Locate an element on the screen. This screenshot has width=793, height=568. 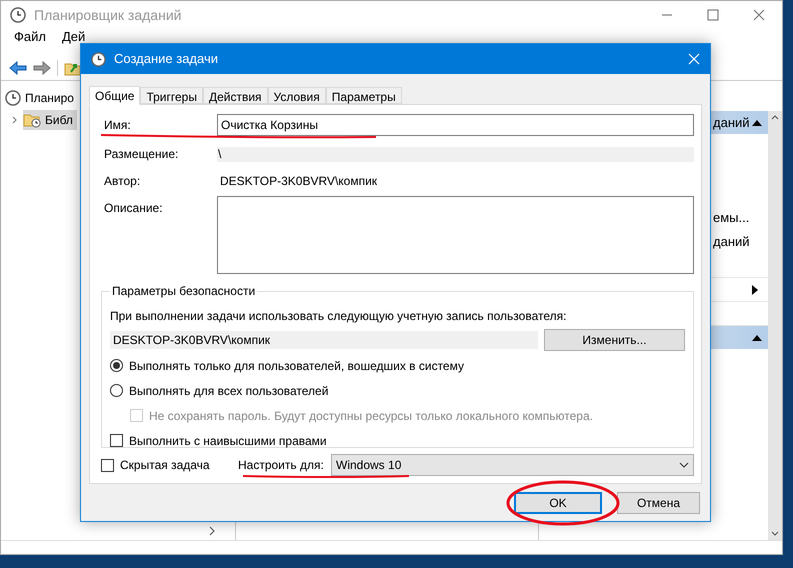
scrollbar is located at coordinates (775, 325).